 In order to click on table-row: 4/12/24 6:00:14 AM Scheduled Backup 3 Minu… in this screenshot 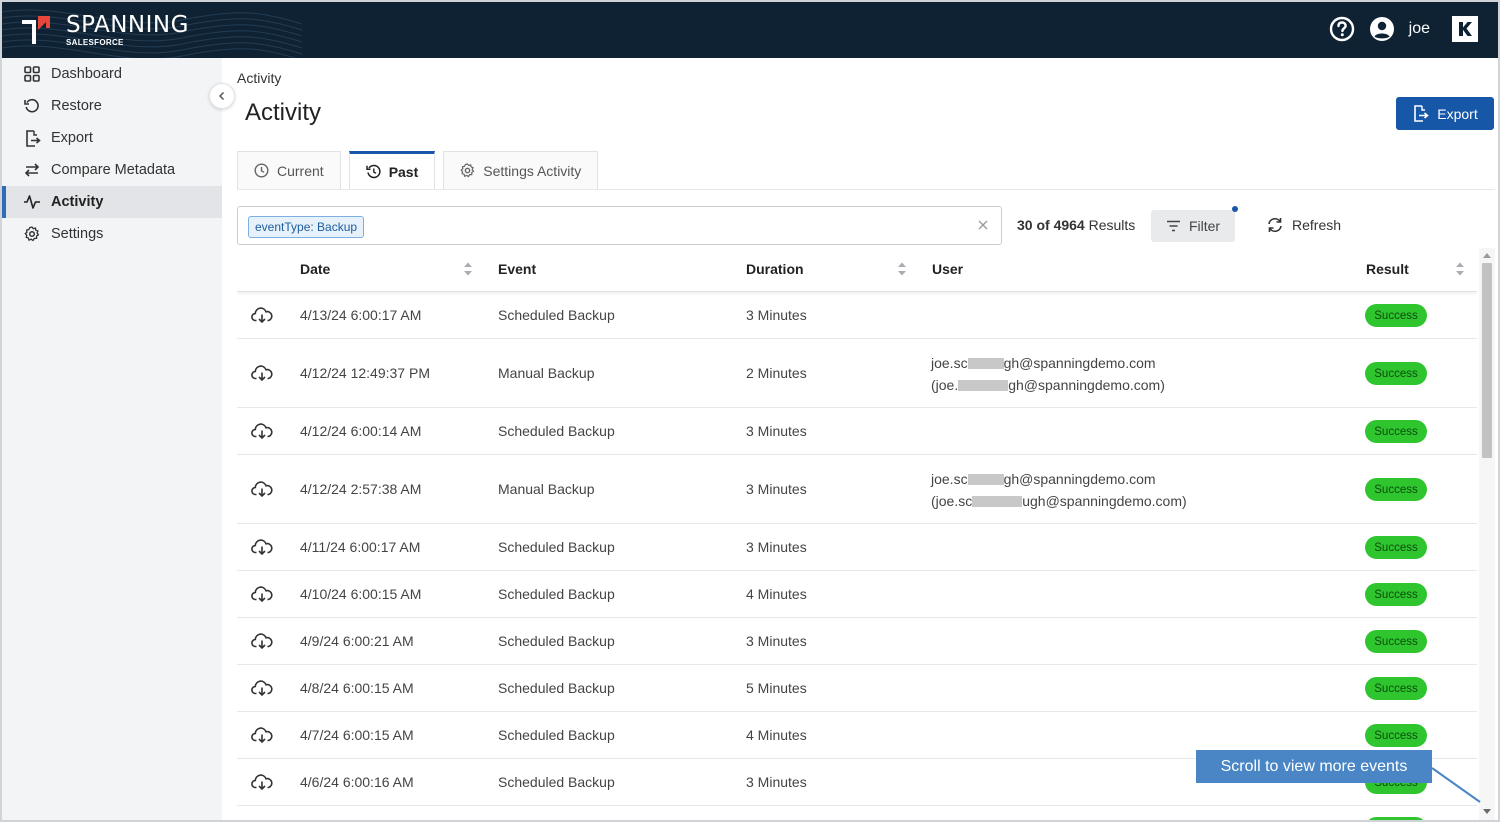, I will do `click(857, 431)`.